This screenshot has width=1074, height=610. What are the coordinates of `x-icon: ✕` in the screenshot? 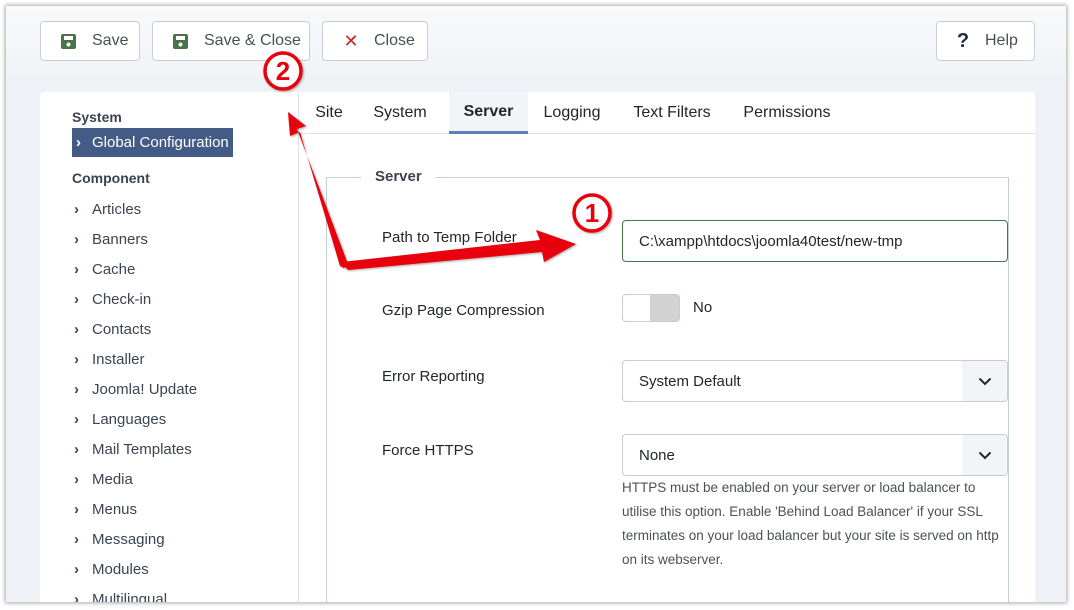 It's located at (351, 40).